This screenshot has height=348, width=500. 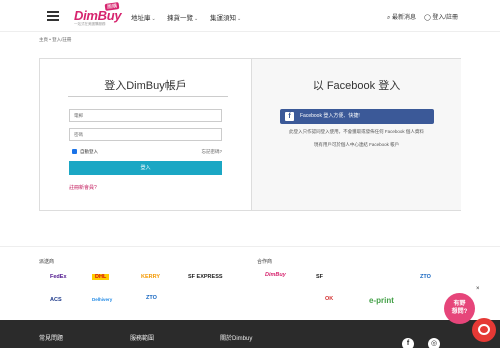 What do you see at coordinates (356, 86) in the screenshot?
I see `facebook-title: 以 Facebook 登入` at bounding box center [356, 86].